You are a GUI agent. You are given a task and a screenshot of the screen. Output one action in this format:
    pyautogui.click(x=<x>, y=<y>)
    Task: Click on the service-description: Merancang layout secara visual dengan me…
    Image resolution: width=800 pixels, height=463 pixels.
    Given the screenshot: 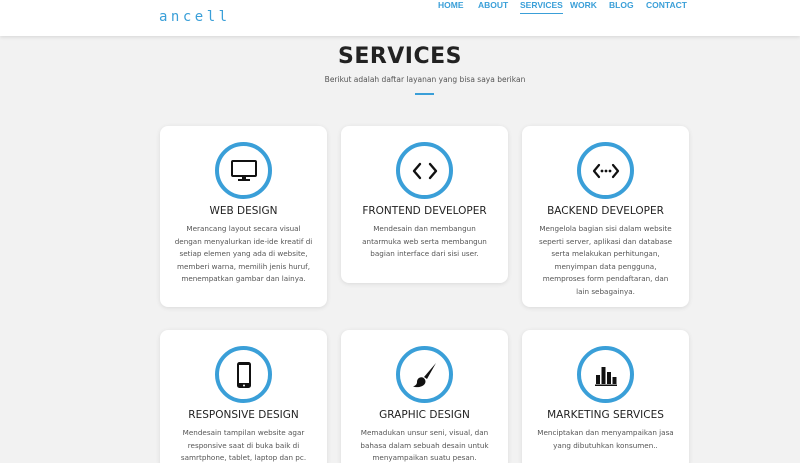 What is the action you would take?
    pyautogui.click(x=243, y=254)
    